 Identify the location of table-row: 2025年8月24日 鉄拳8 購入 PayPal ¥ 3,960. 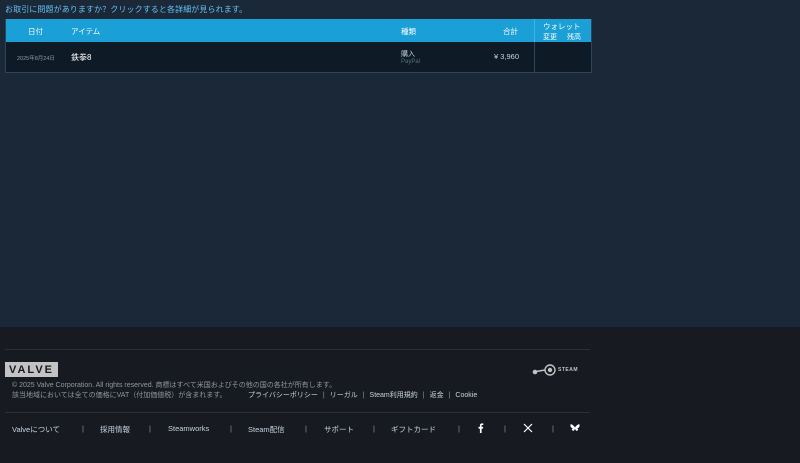
(298, 57).